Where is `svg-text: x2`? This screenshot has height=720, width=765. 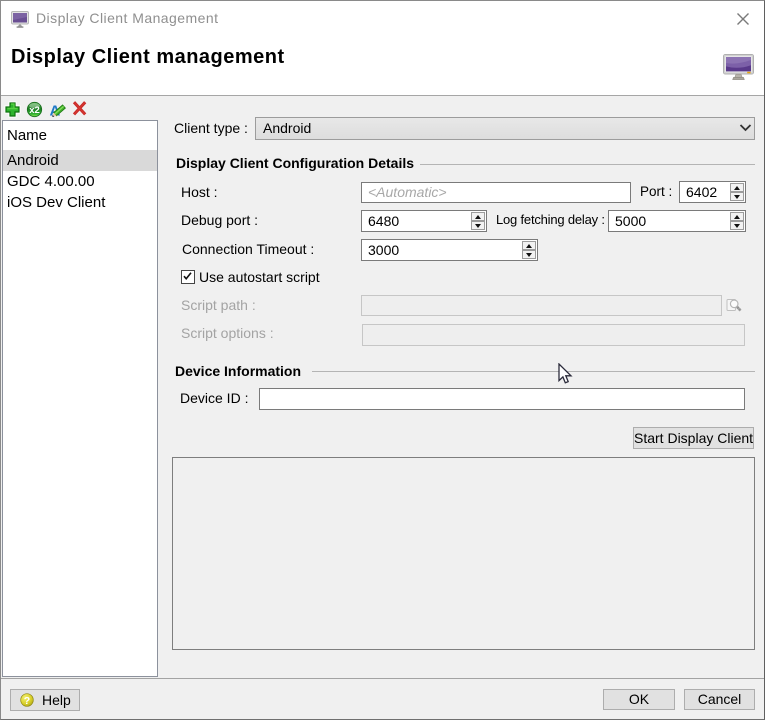
svg-text: x2 is located at coordinates (34, 110).